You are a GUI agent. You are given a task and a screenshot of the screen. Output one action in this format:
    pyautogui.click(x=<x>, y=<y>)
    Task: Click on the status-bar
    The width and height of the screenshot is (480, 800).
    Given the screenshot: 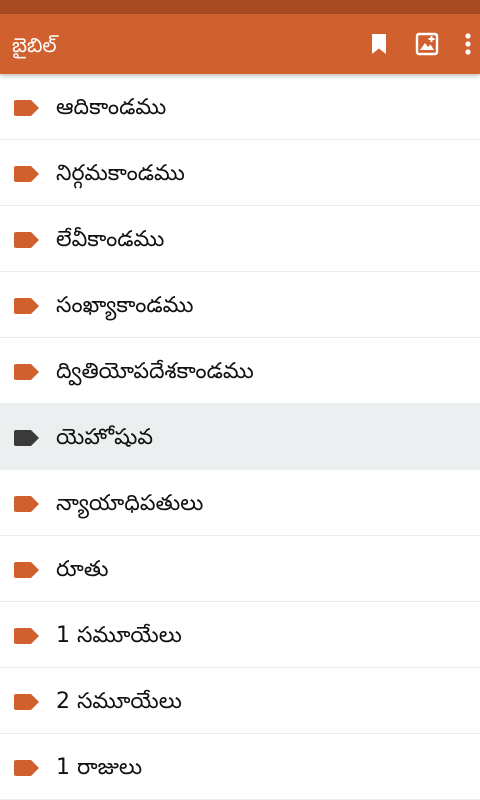 What is the action you would take?
    pyautogui.click(x=240, y=7)
    